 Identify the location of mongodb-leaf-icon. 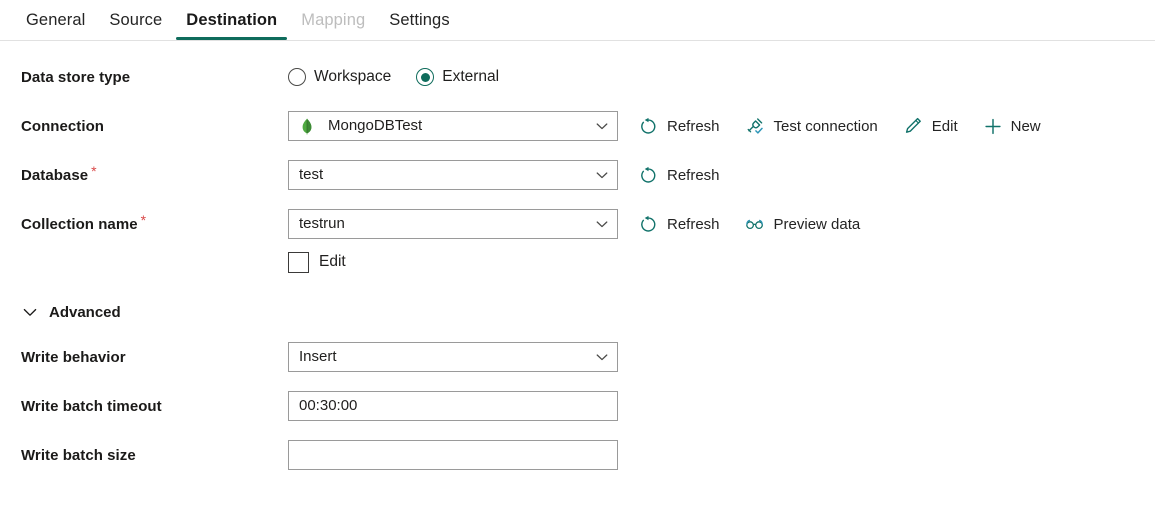
(307, 126).